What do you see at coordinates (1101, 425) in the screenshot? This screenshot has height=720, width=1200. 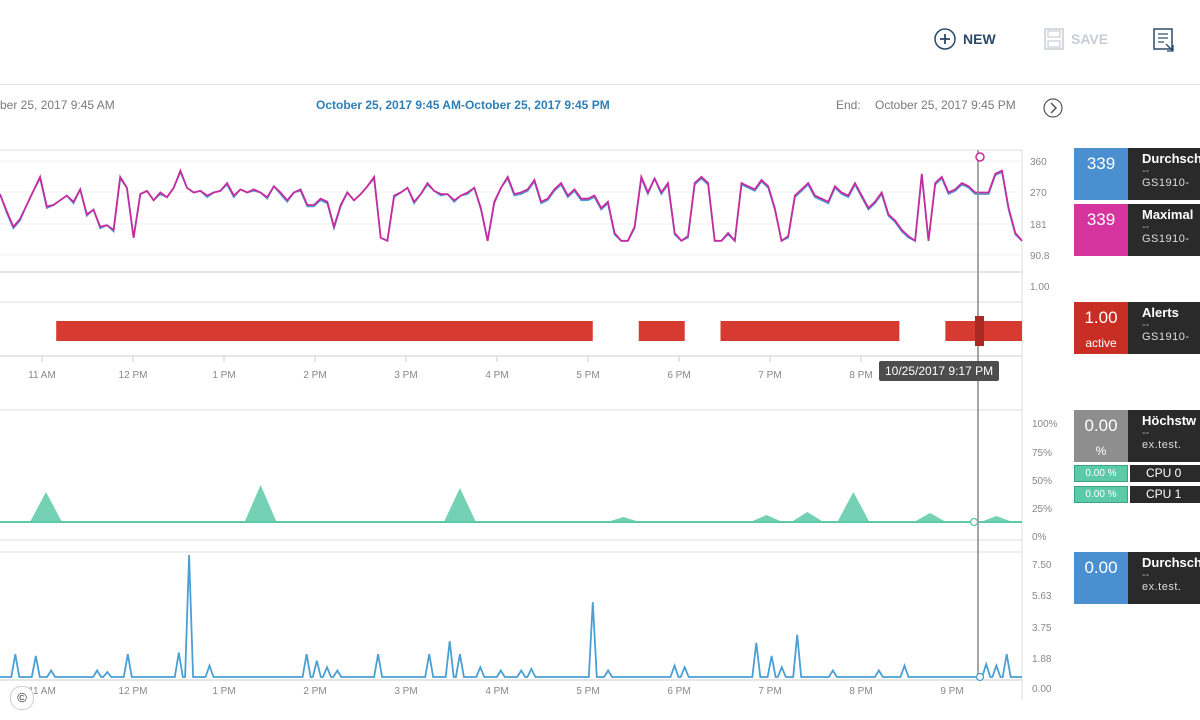 I see `cpu-value: 0.00` at bounding box center [1101, 425].